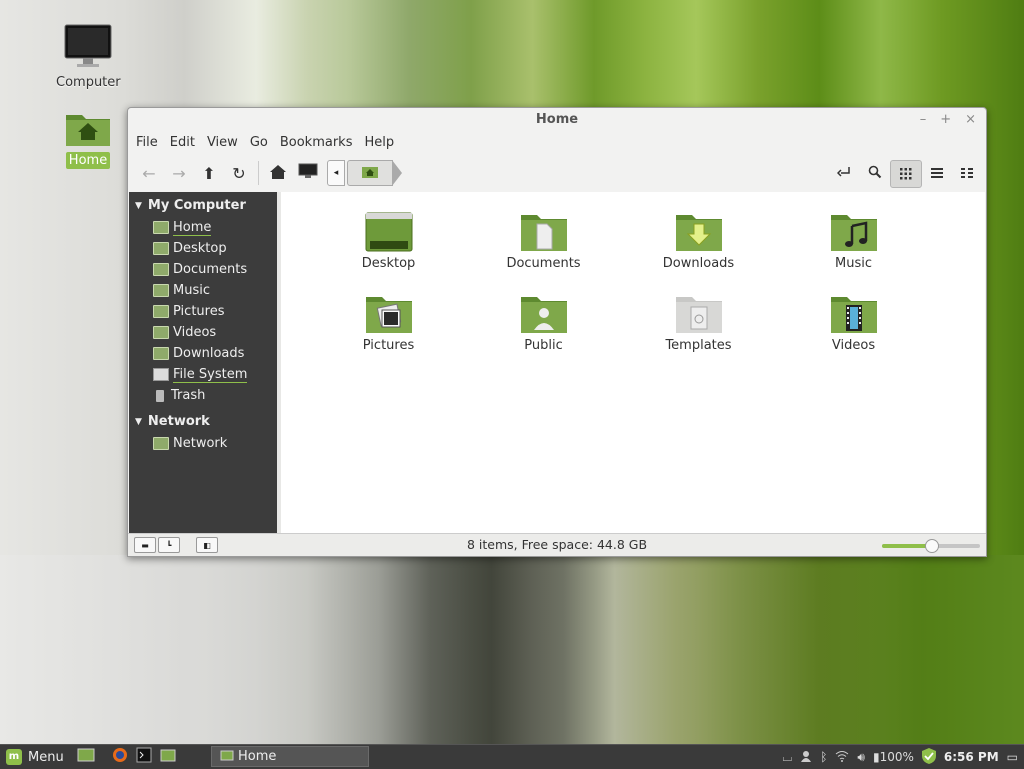  Describe the element at coordinates (945, 120) in the screenshot. I see `maximize-button: +` at that location.